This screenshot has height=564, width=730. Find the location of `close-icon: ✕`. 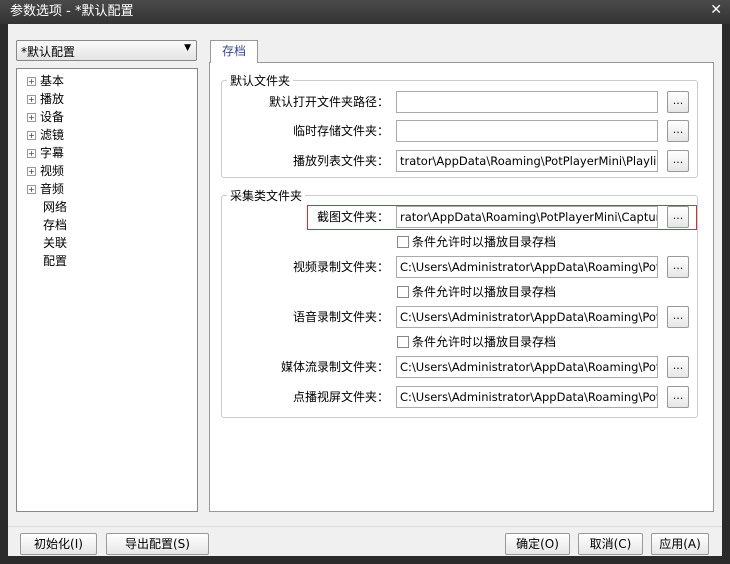

close-icon: ✕ is located at coordinates (716, 10).